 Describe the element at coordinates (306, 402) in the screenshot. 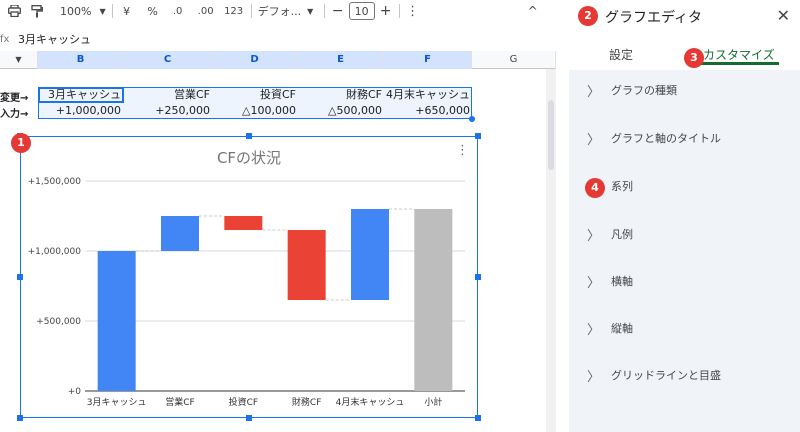

I see `x-tick-label: 財務CF` at that location.